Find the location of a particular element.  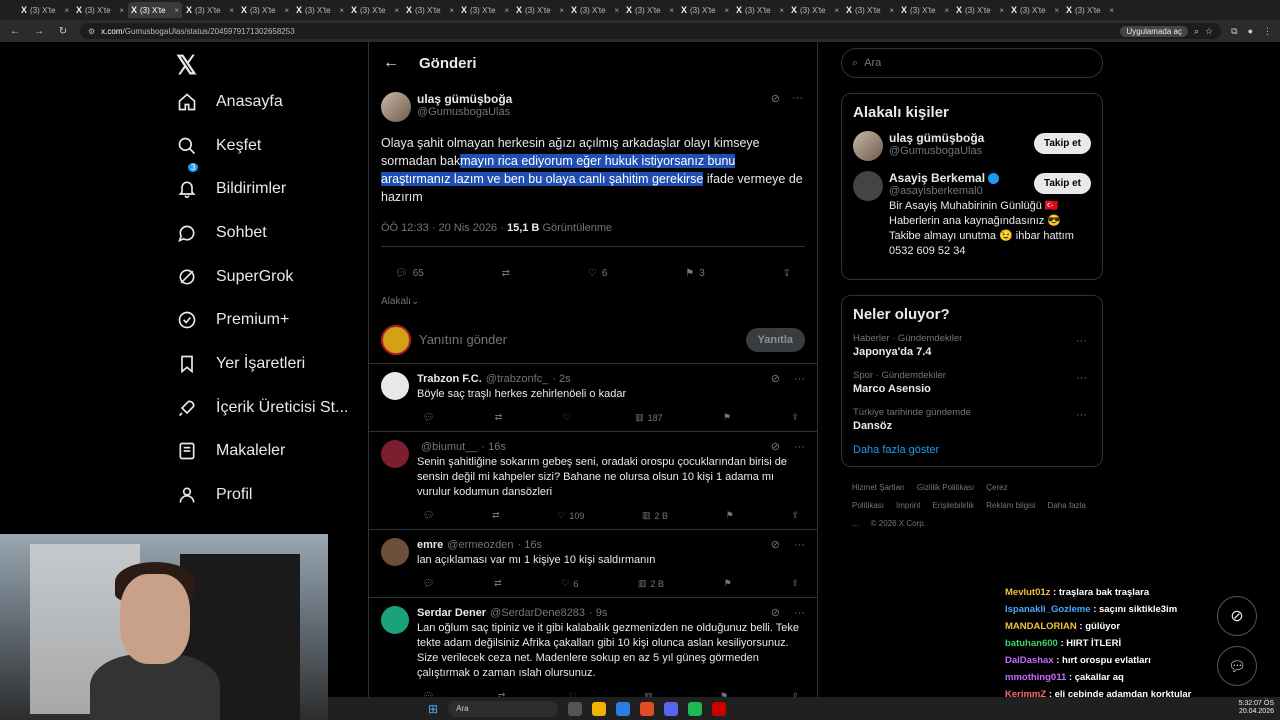

open-in-app-button: Uygulamada aç is located at coordinates (1154, 31).